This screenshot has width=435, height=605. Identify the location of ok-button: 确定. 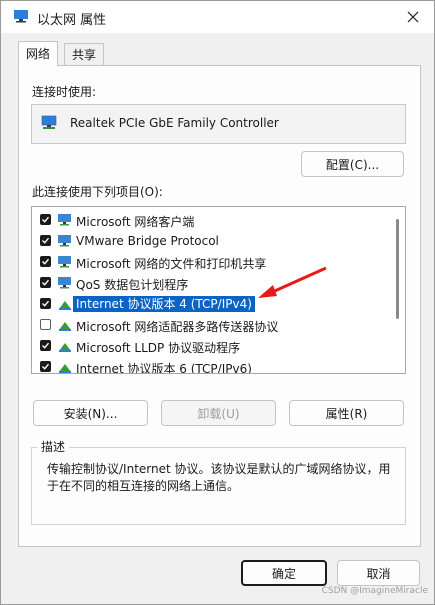
(284, 573).